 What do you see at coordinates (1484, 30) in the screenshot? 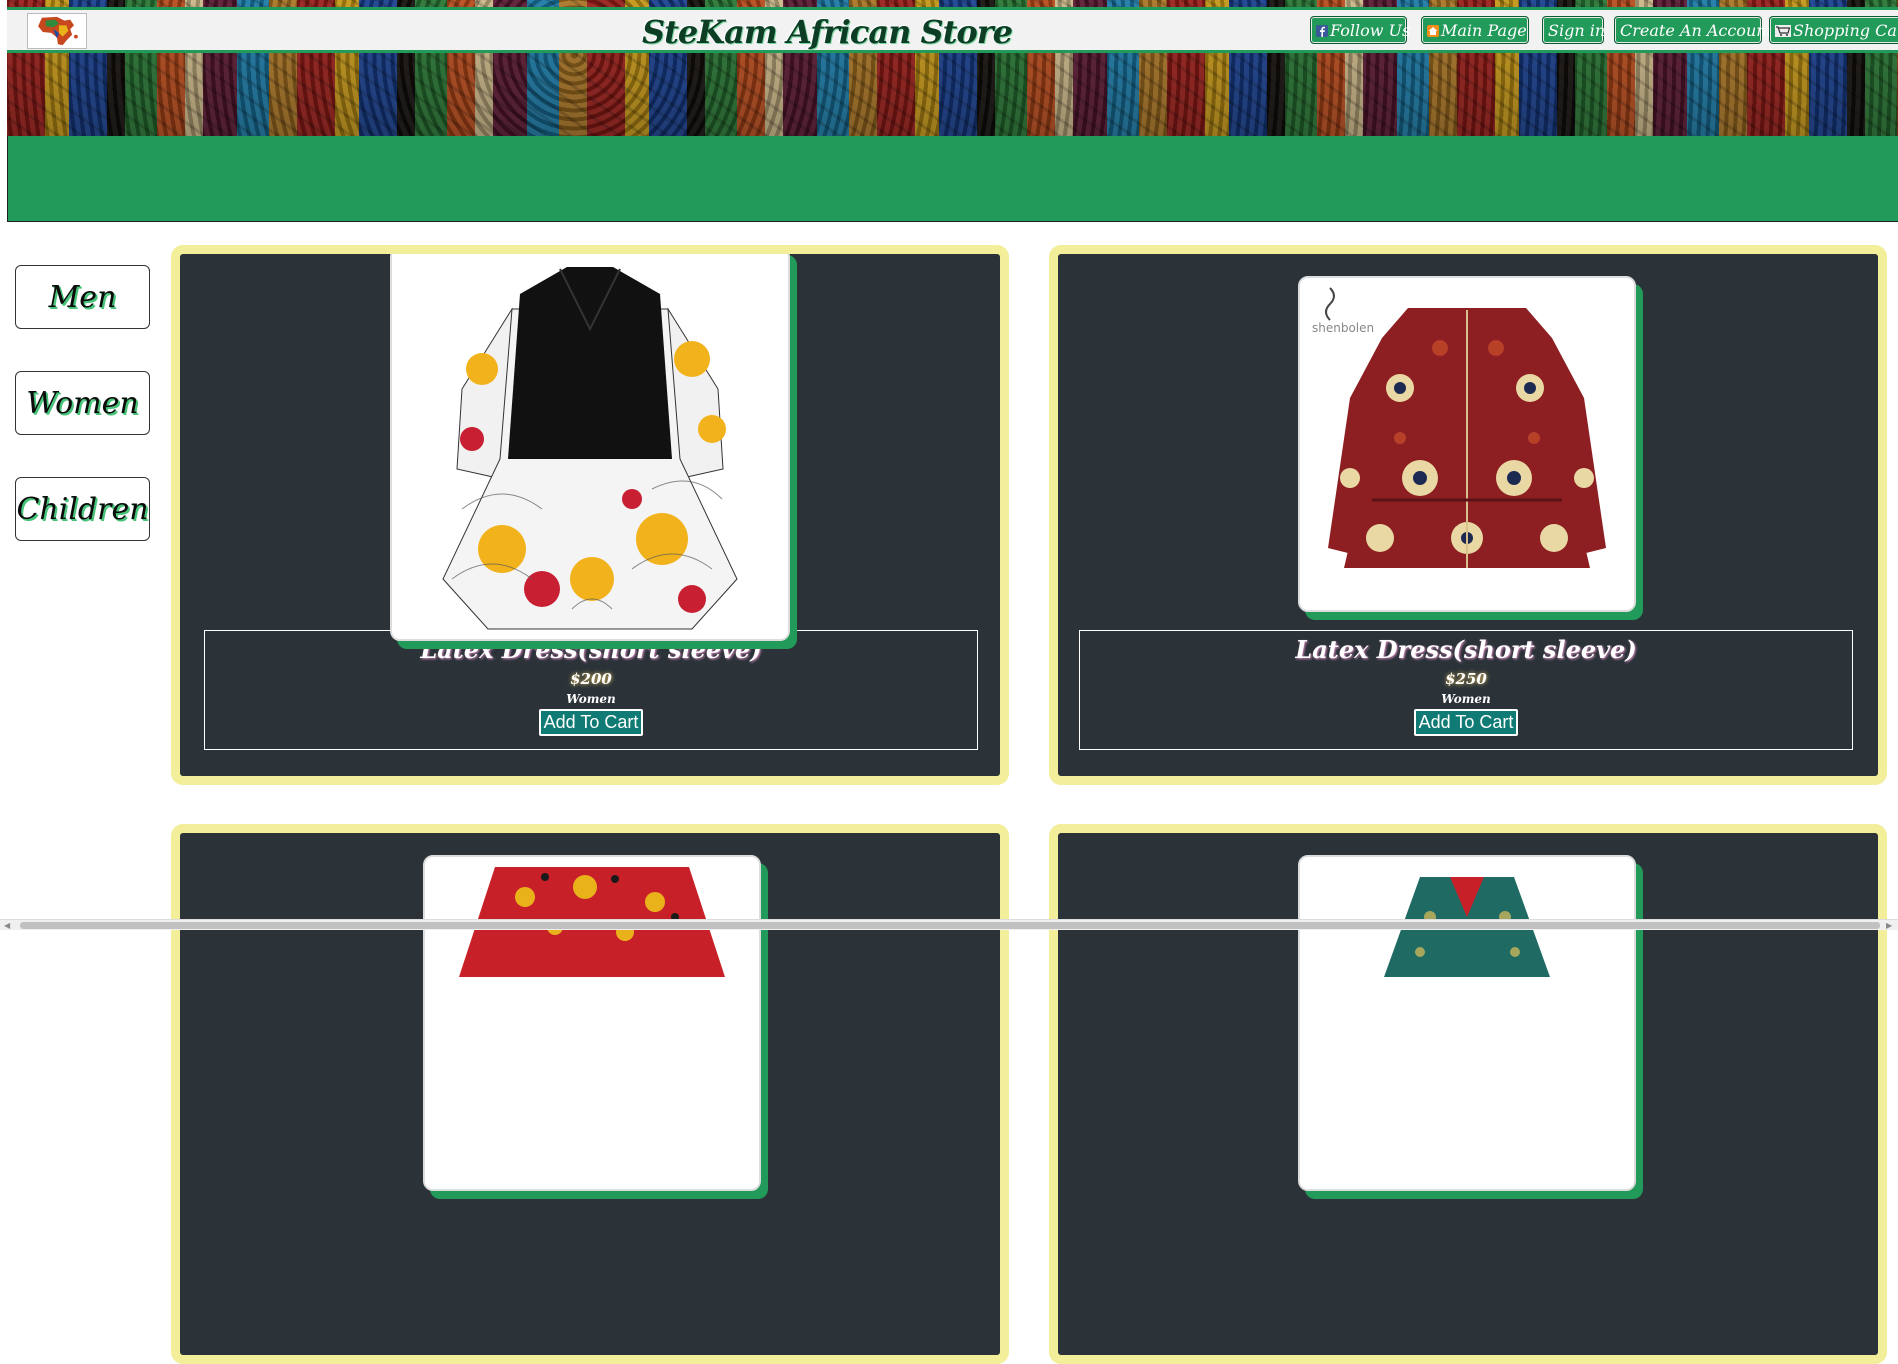
I see `main-page-label: Main Page` at bounding box center [1484, 30].